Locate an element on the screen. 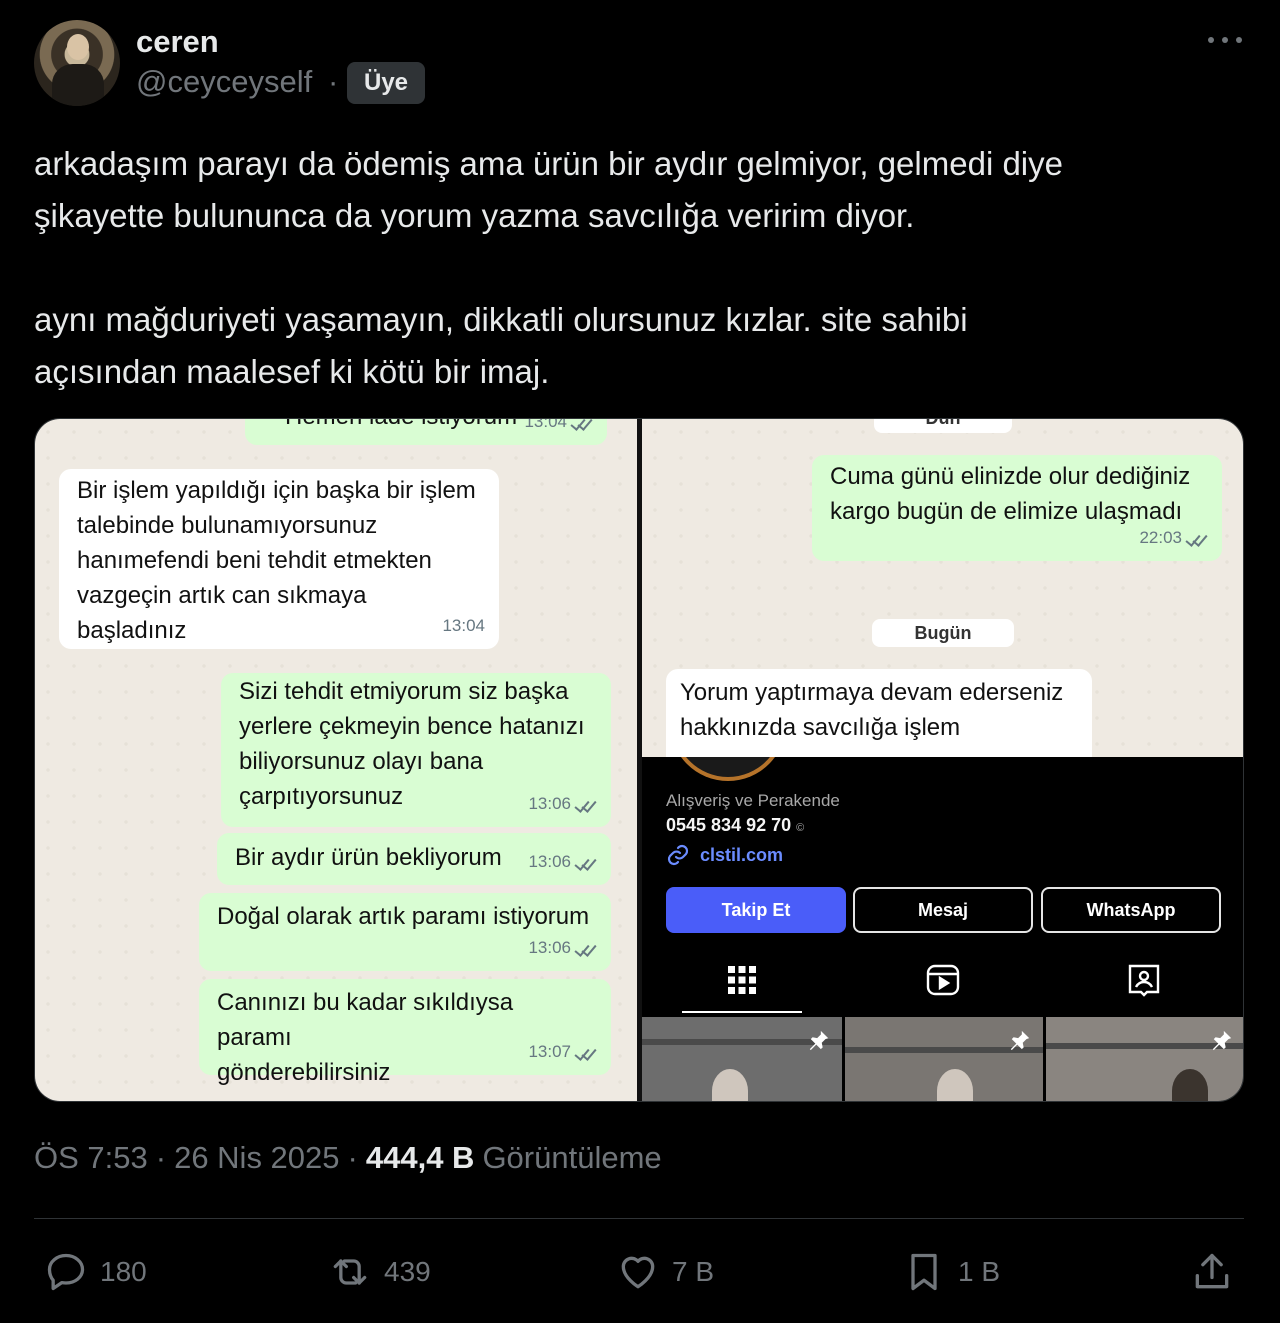  display-name: ceren is located at coordinates (177, 42).